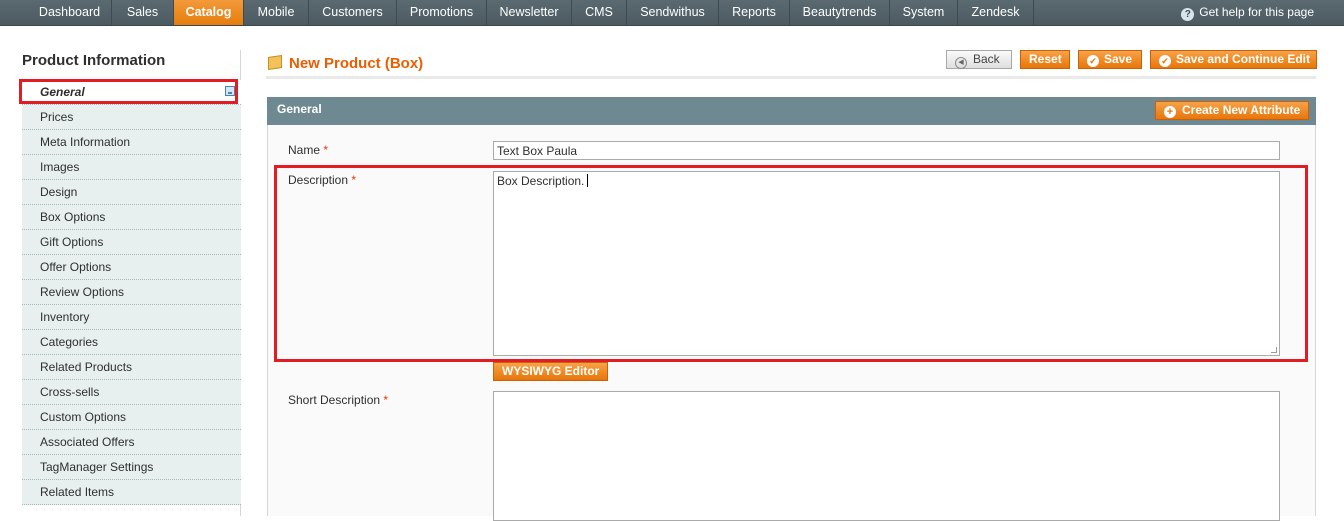  I want to click on tab-box-options: Box Options, so click(131, 217).